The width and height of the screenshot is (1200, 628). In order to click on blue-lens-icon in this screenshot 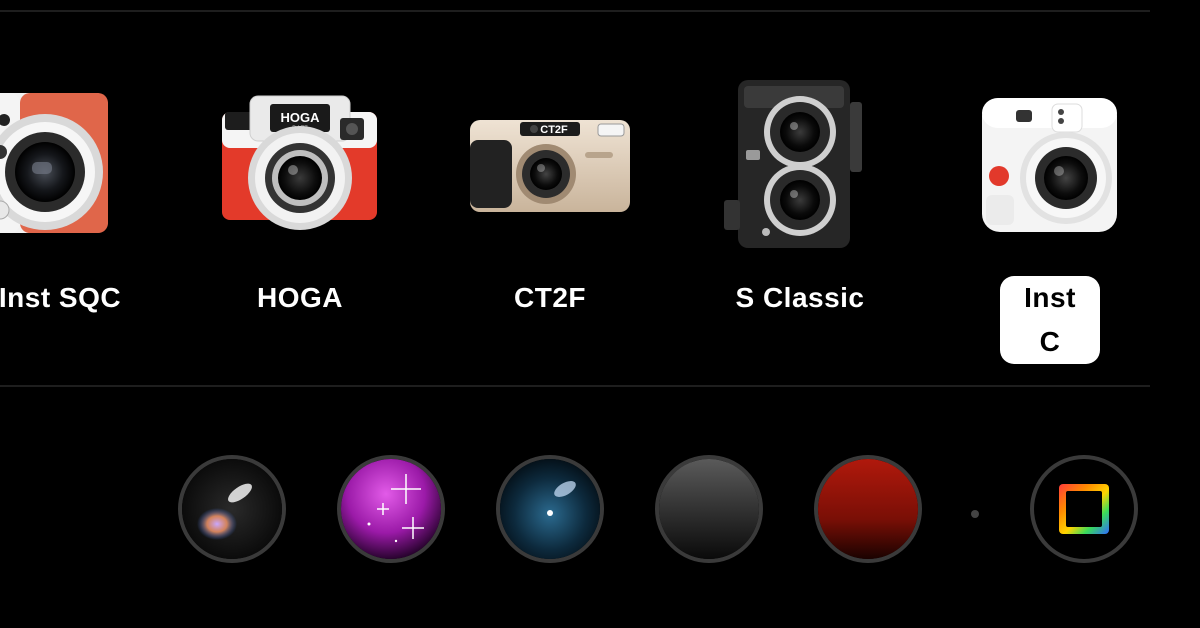, I will do `click(550, 509)`.